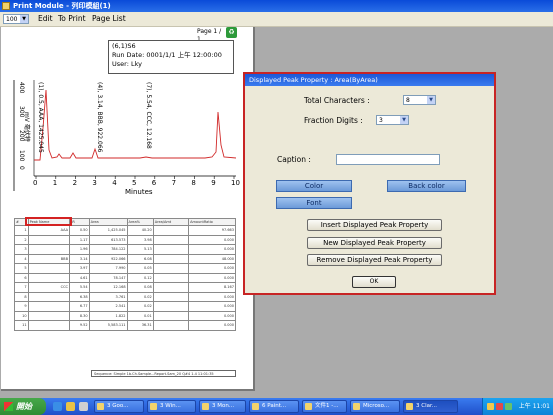 The width and height of the screenshot is (553, 415). Describe the element at coordinates (193, 183) in the screenshot. I see `x-tick: 8` at that location.